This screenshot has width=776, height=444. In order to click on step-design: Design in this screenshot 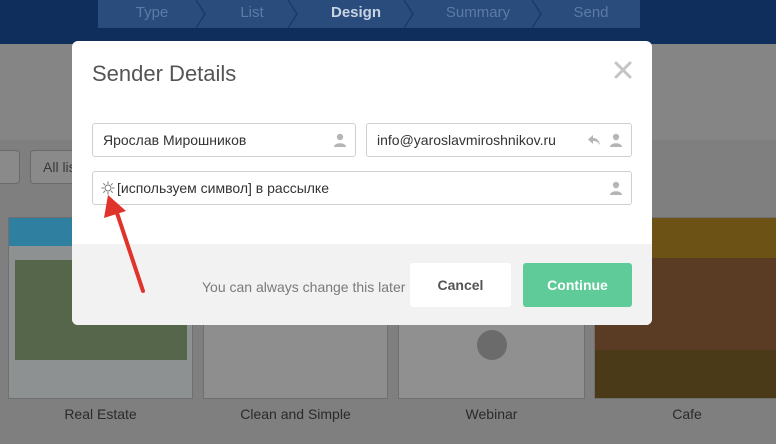, I will do `click(356, 14)`.